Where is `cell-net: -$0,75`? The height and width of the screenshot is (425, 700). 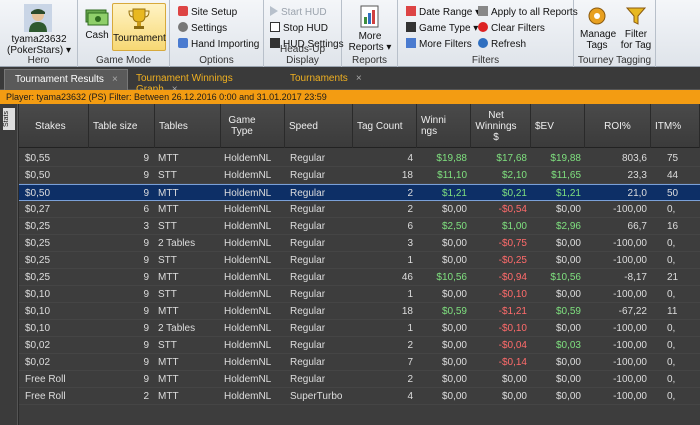
cell-net: -$0,75 is located at coordinates (512, 243).